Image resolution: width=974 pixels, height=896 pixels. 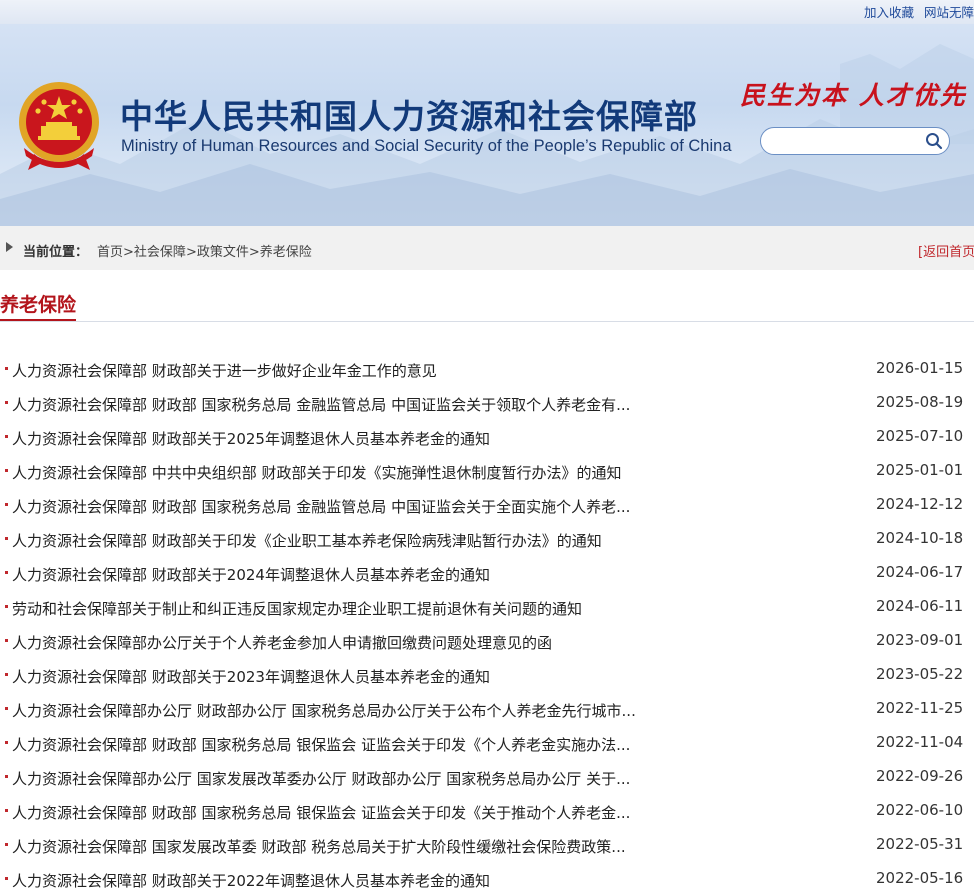 What do you see at coordinates (920, 674) in the screenshot?
I see `article-date: 2023-05-22` at bounding box center [920, 674].